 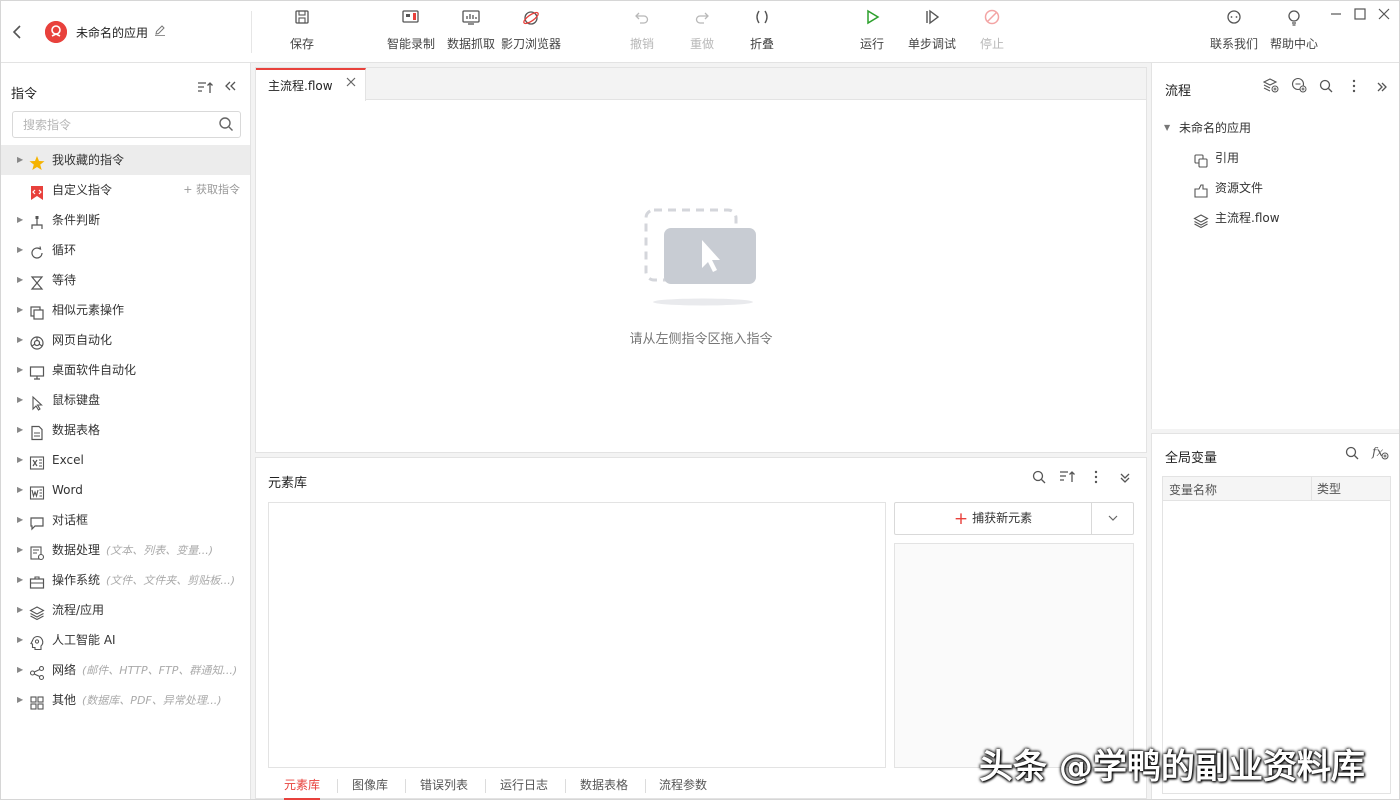 I want to click on collapse-down-icon, so click(x=1125, y=480).